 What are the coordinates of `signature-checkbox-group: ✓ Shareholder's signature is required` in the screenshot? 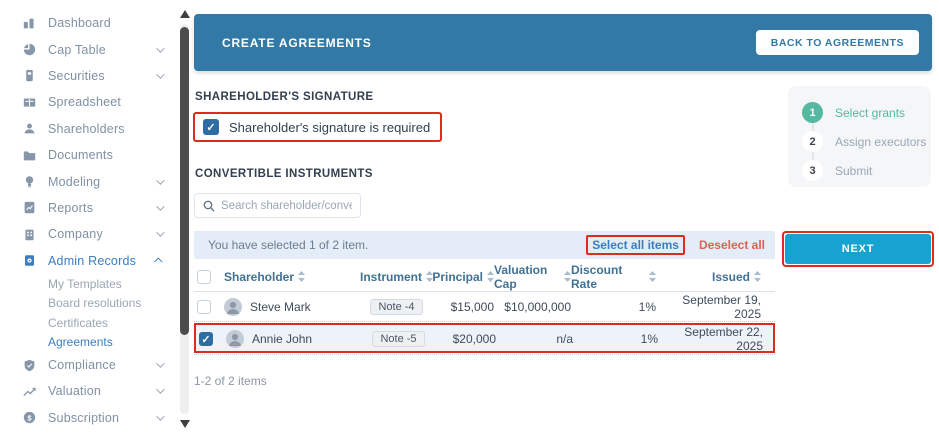 It's located at (318, 127).